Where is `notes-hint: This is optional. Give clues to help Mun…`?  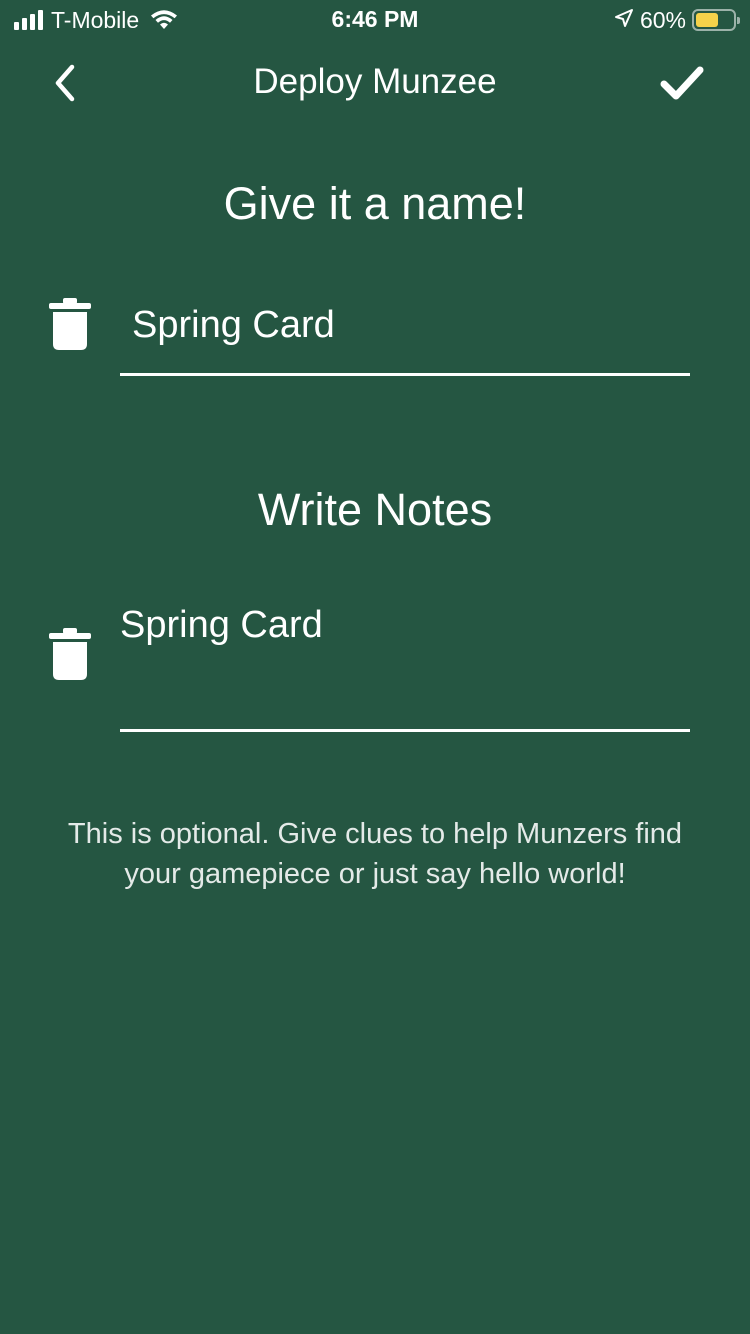
notes-hint: This is optional. Give clues to help Mun… is located at coordinates (375, 854).